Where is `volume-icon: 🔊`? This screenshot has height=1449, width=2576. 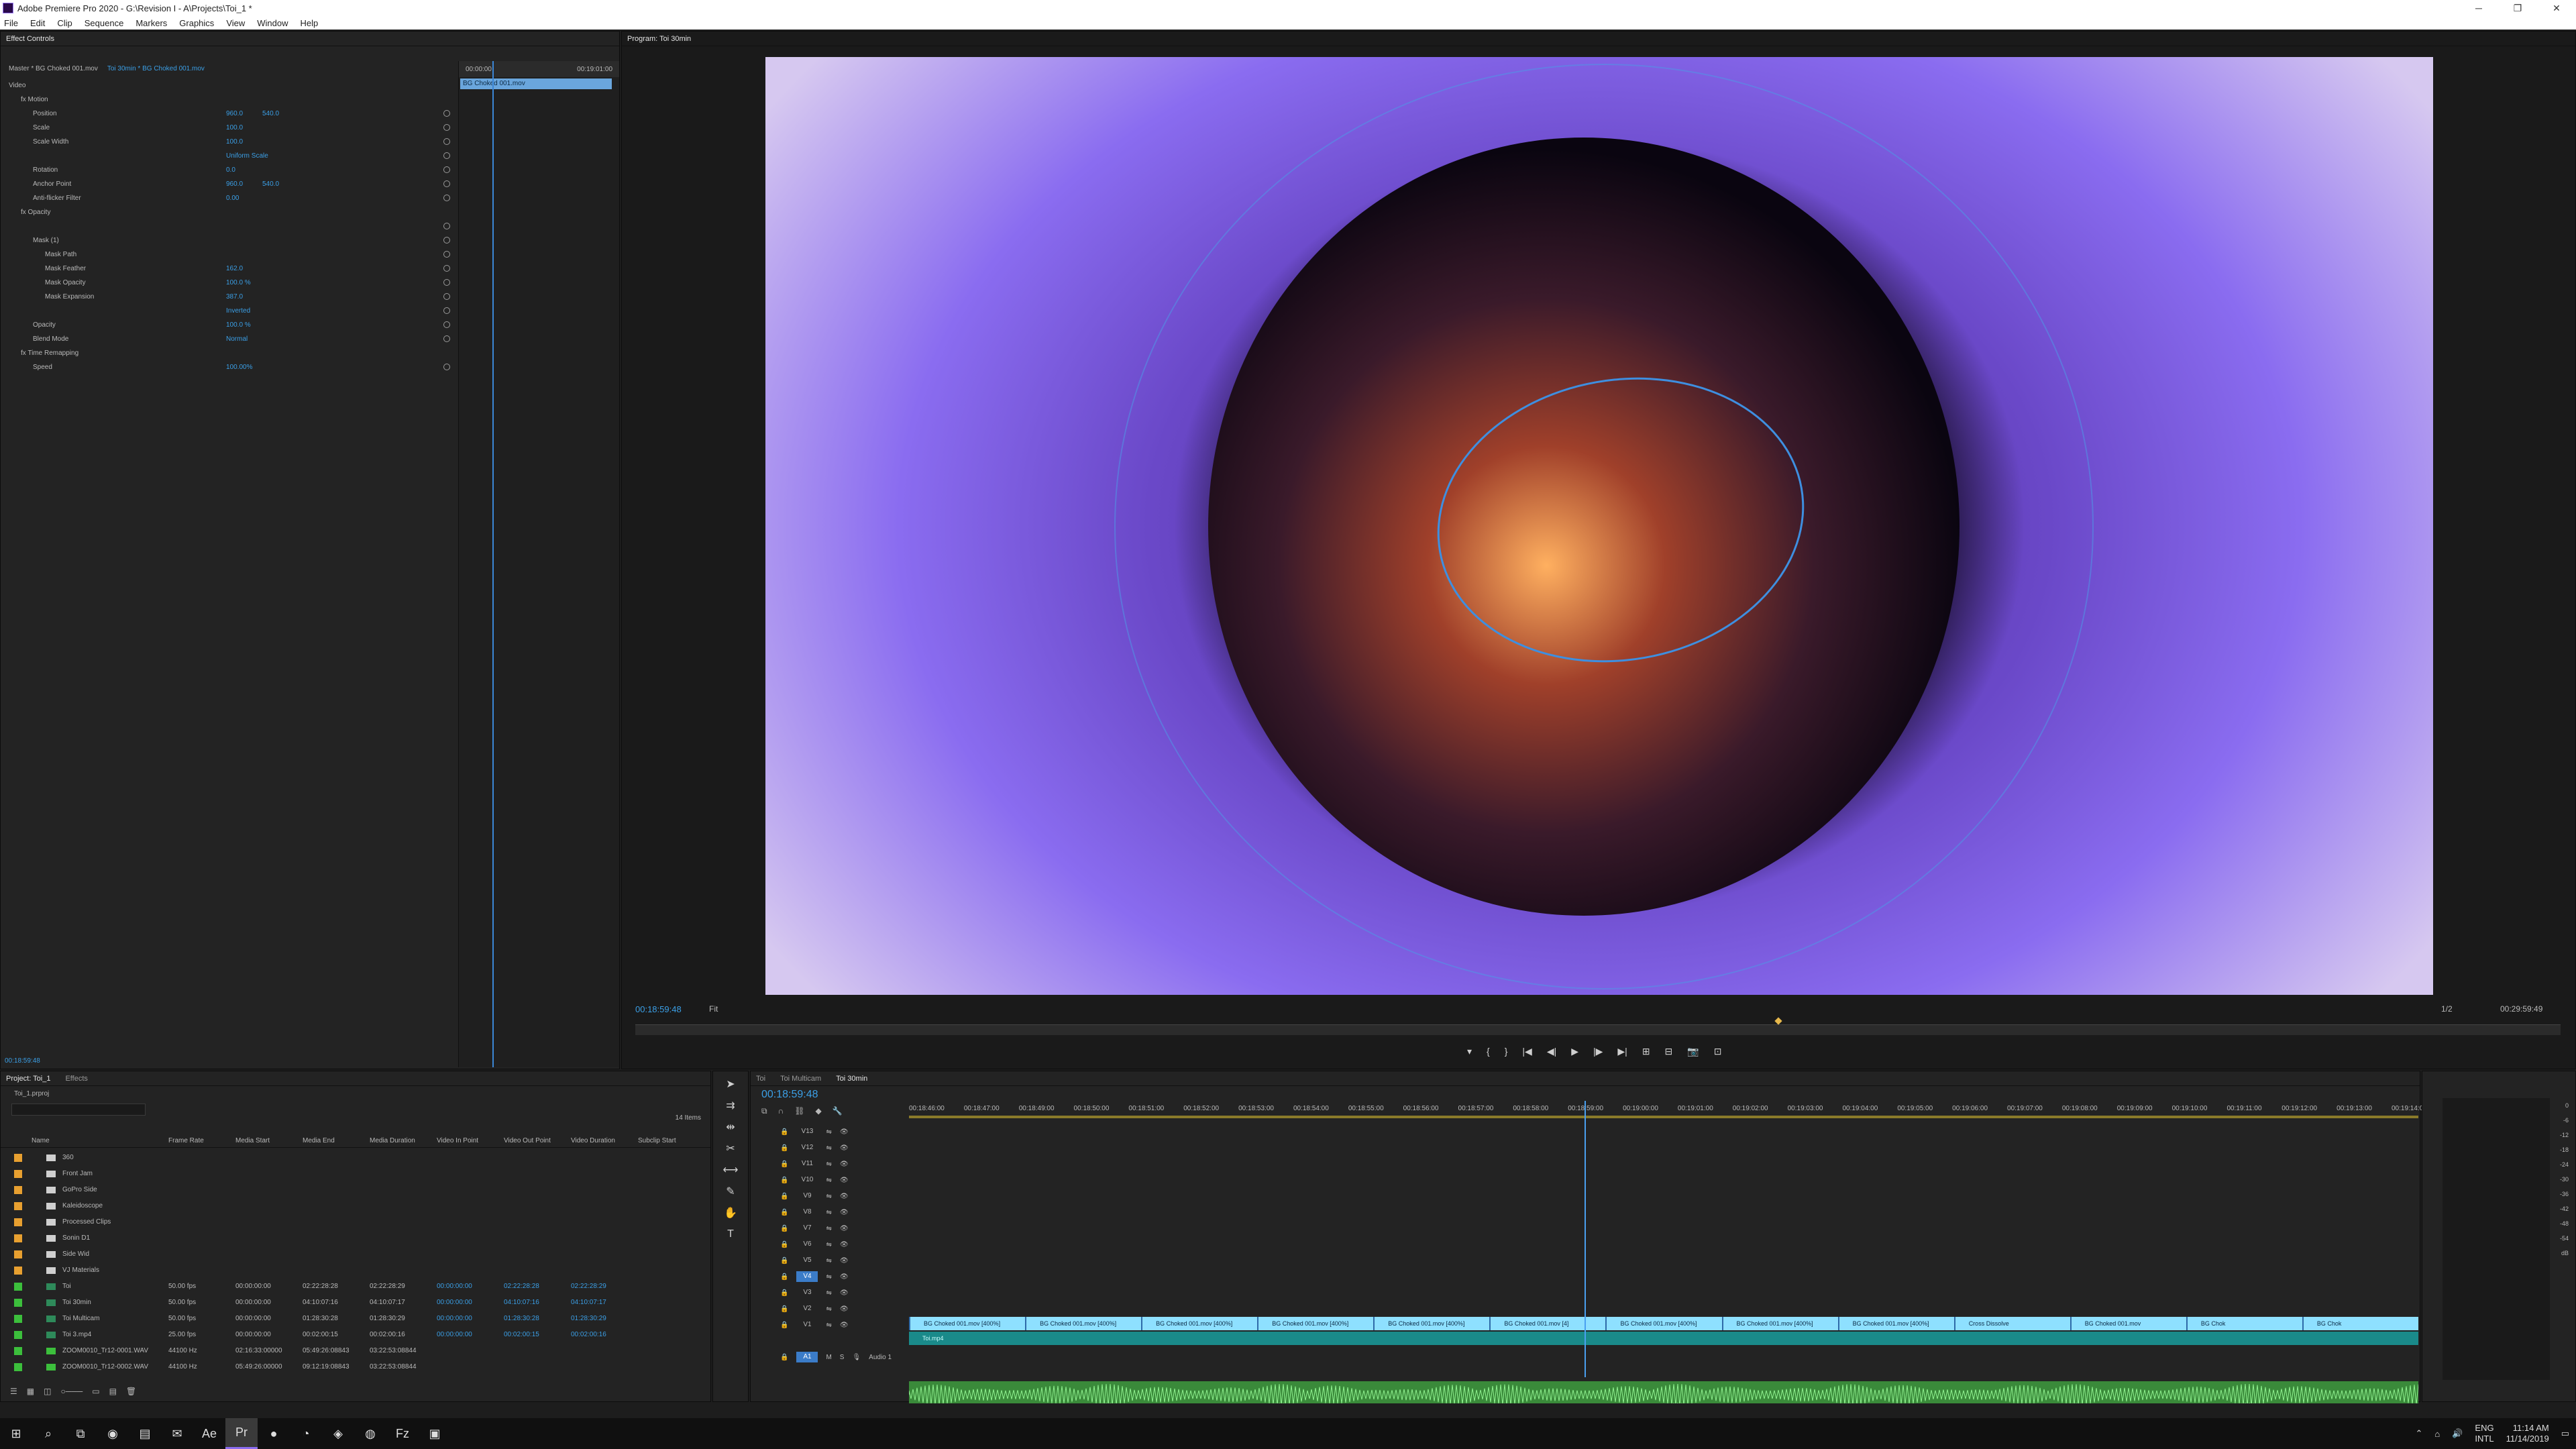 volume-icon: 🔊 is located at coordinates (2457, 1433).